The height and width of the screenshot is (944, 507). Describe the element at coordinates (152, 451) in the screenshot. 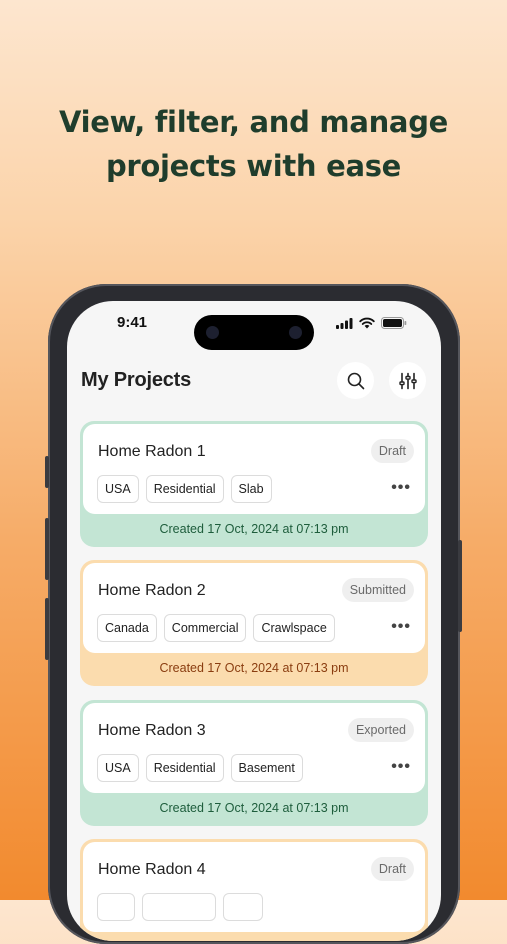

I see `project-name: Home Radon 1` at that location.